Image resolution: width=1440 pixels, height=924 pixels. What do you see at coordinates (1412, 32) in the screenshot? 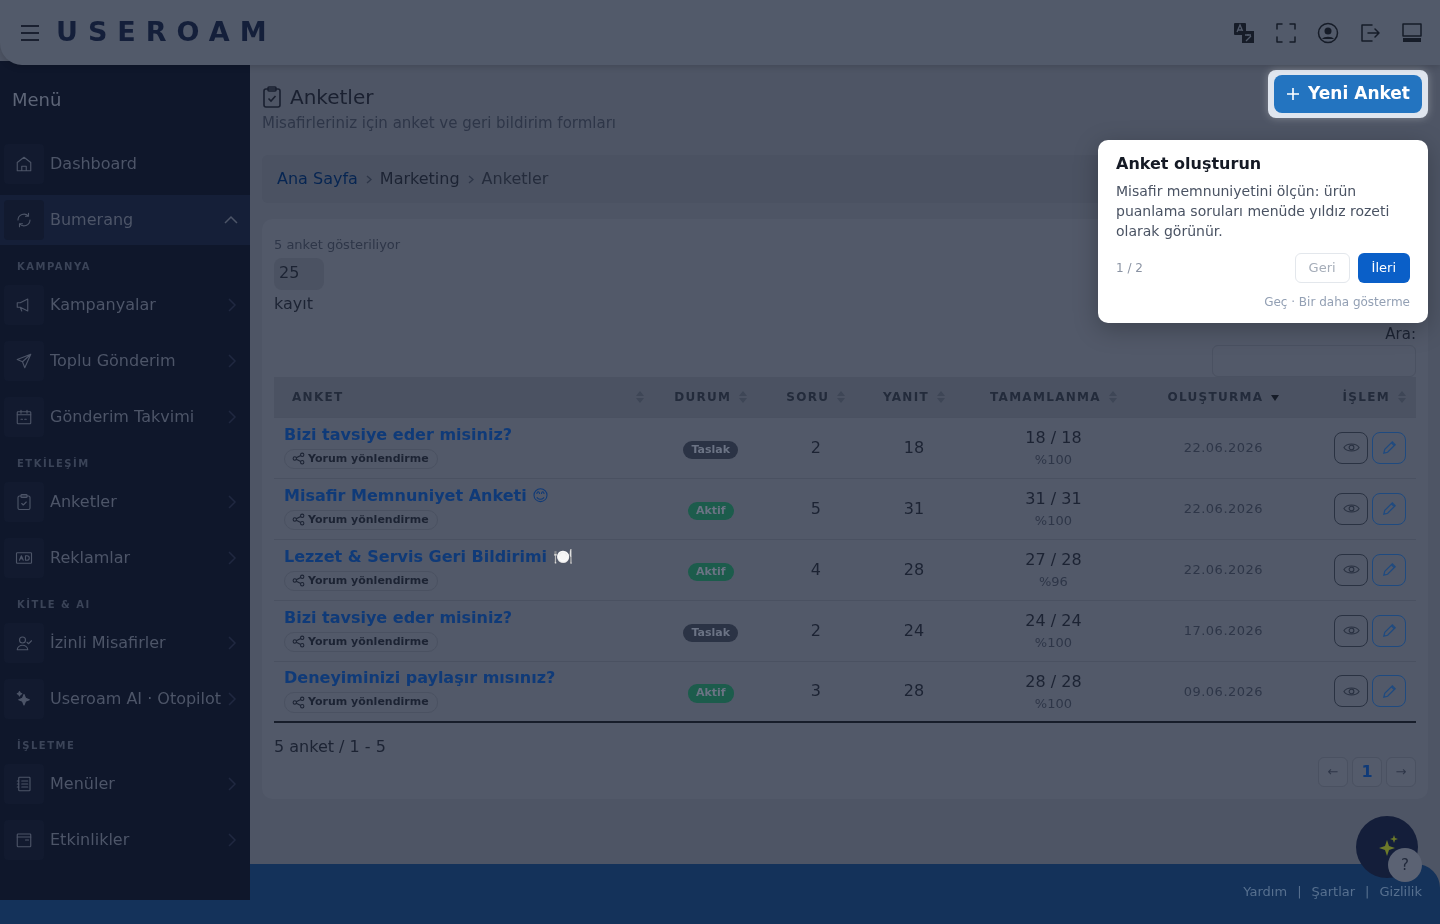
I see `monitor-icon` at bounding box center [1412, 32].